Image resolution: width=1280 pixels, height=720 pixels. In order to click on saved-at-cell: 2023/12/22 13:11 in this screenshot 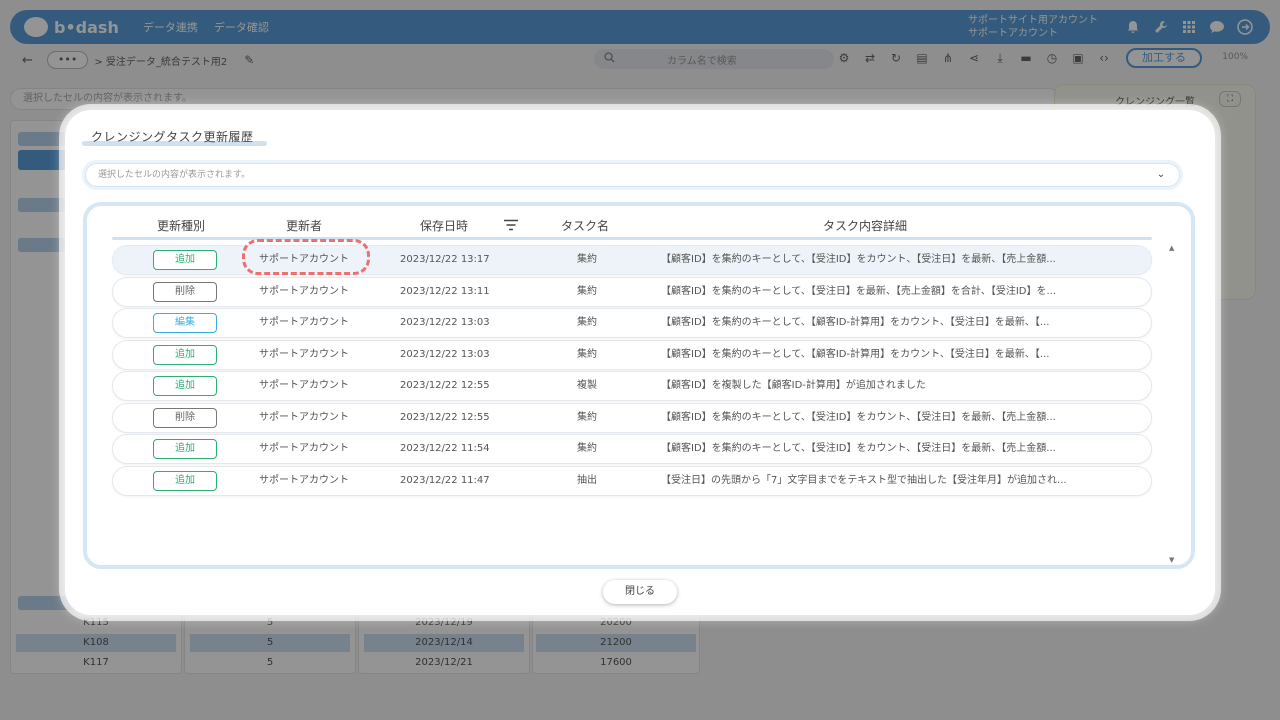, I will do `click(445, 291)`.